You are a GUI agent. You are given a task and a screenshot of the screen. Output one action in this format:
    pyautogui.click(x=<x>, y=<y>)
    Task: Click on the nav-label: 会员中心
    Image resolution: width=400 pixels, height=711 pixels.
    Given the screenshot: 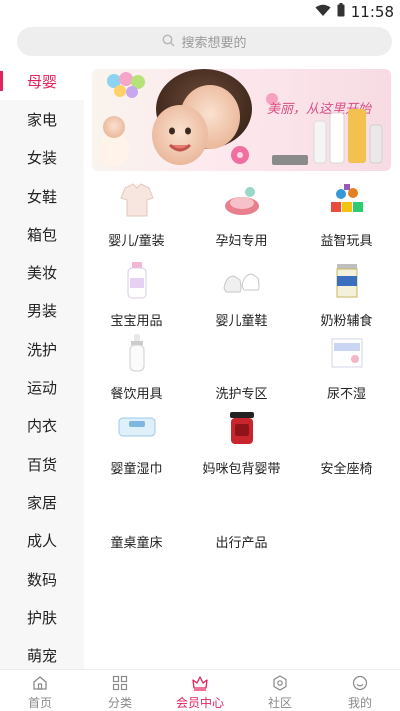 What is the action you would take?
    pyautogui.click(x=199, y=703)
    